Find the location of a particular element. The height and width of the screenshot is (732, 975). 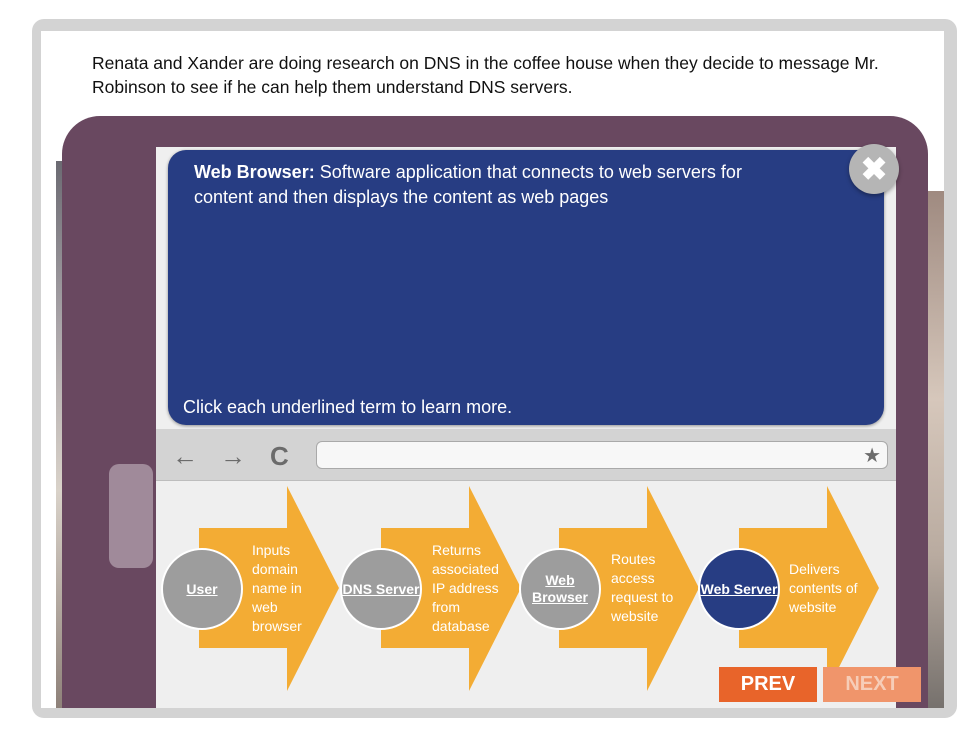

step-user-description: Inputs domain name in web browser is located at coordinates (277, 588).